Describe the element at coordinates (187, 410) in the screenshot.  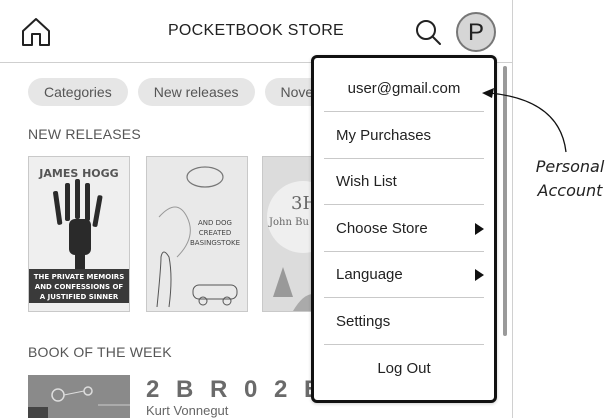
I see `book-of-week-author: Kurt Vonnegut` at that location.